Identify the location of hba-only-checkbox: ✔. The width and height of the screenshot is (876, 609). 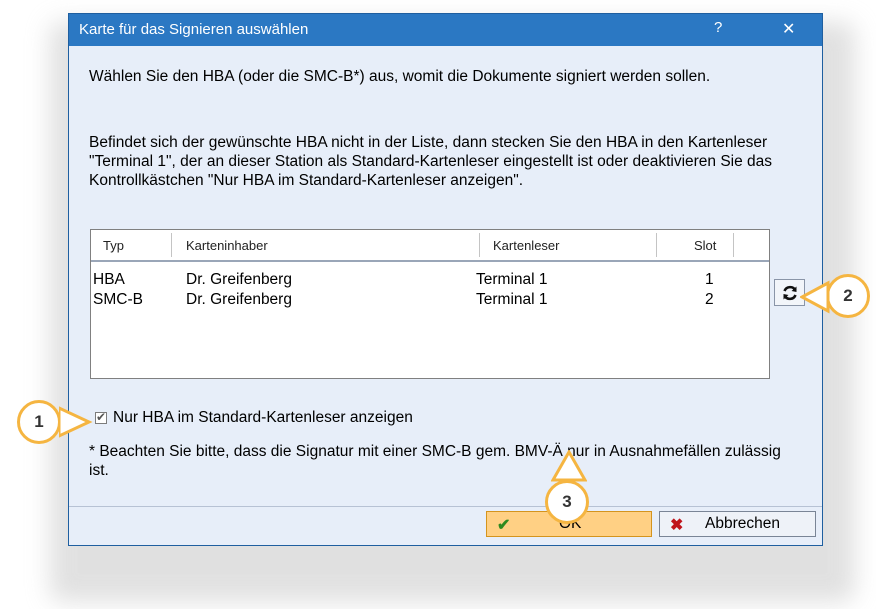
(101, 417).